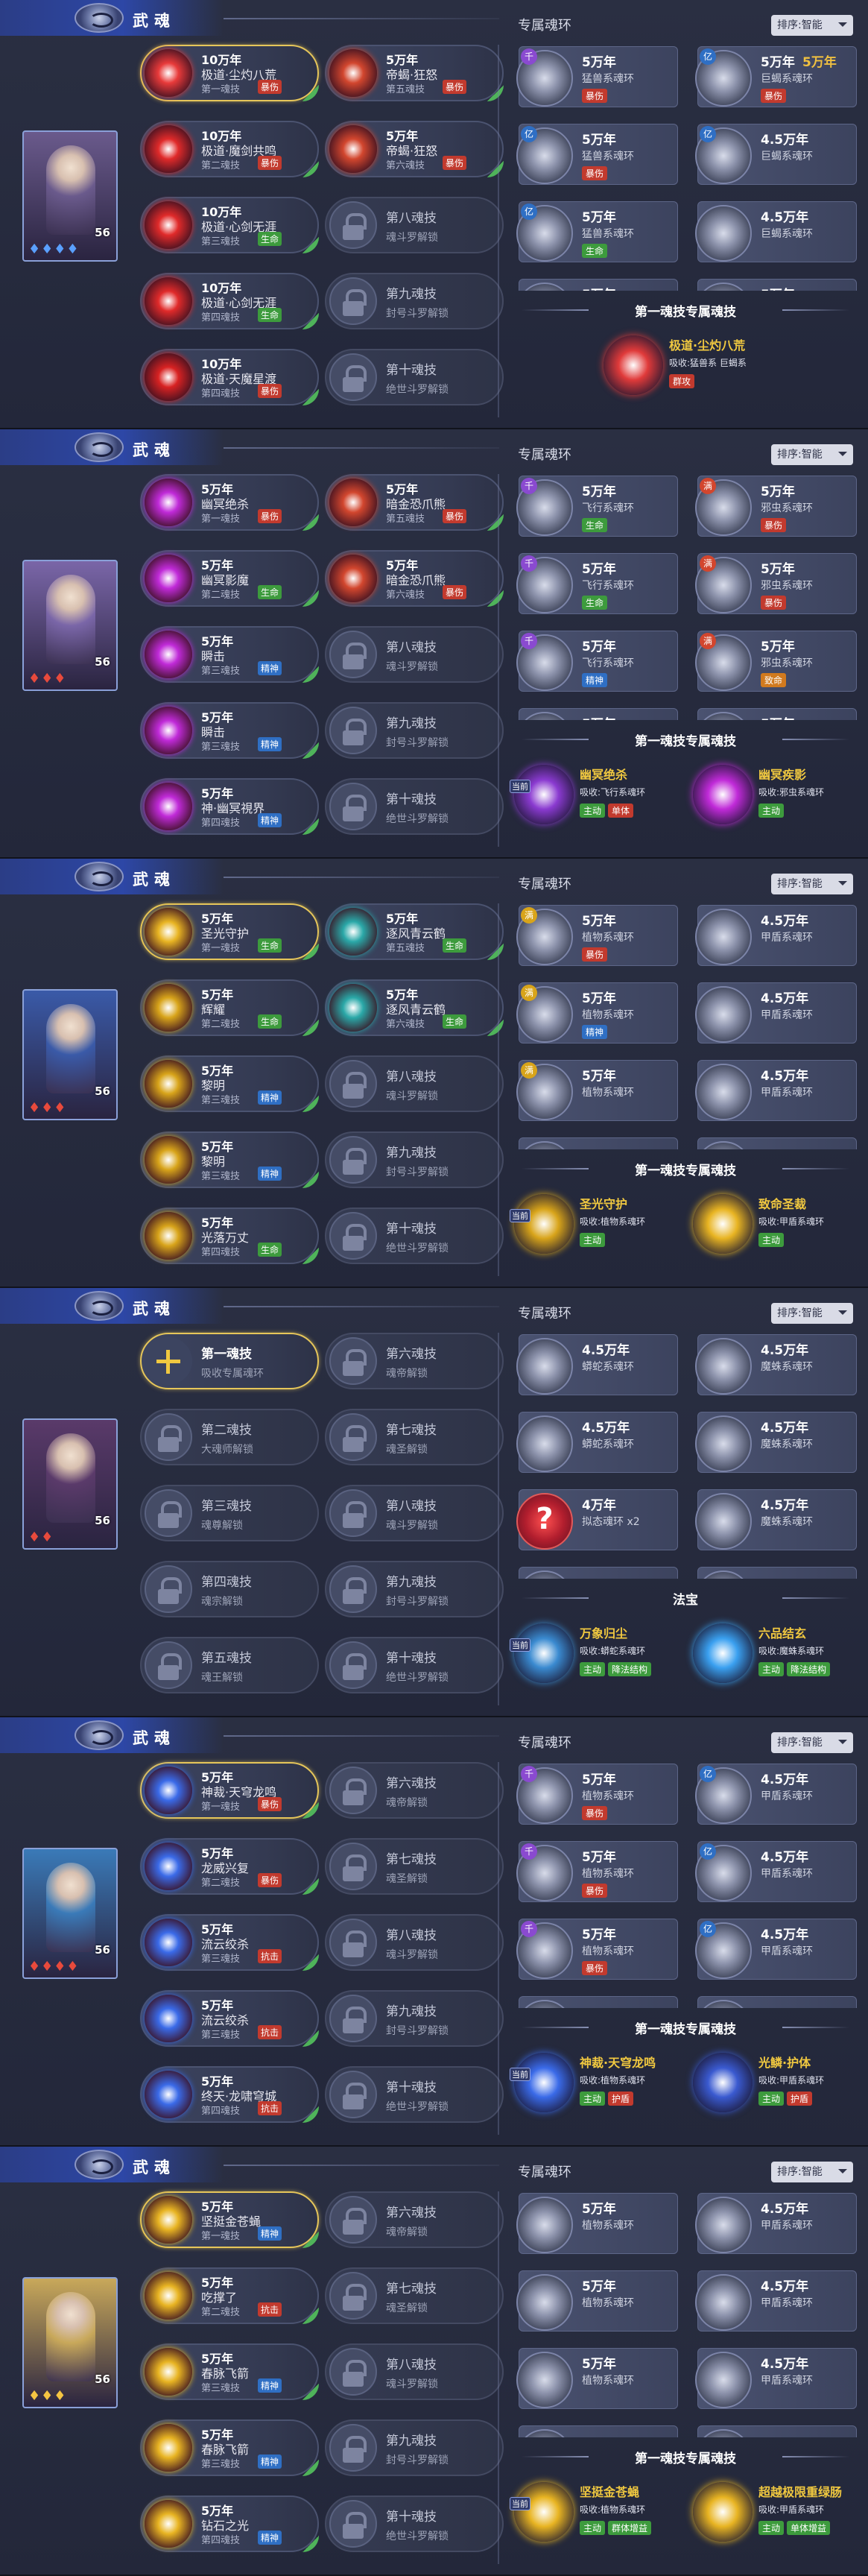 Image resolution: width=868 pixels, height=2576 pixels. What do you see at coordinates (229, 1437) in the screenshot?
I see `soul-skill-slot: 第二魂技 大魂师解锁` at bounding box center [229, 1437].